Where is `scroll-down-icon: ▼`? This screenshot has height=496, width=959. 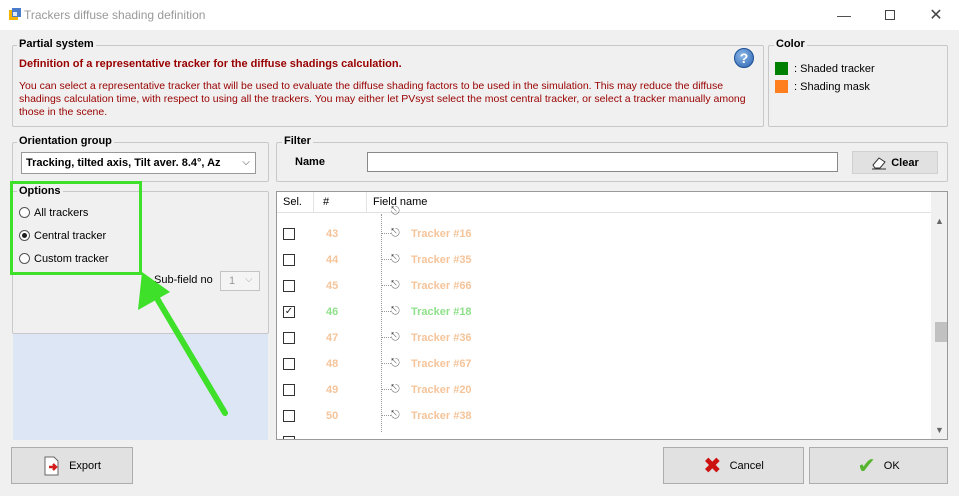
scroll-down-icon: ▼ is located at coordinates (939, 430).